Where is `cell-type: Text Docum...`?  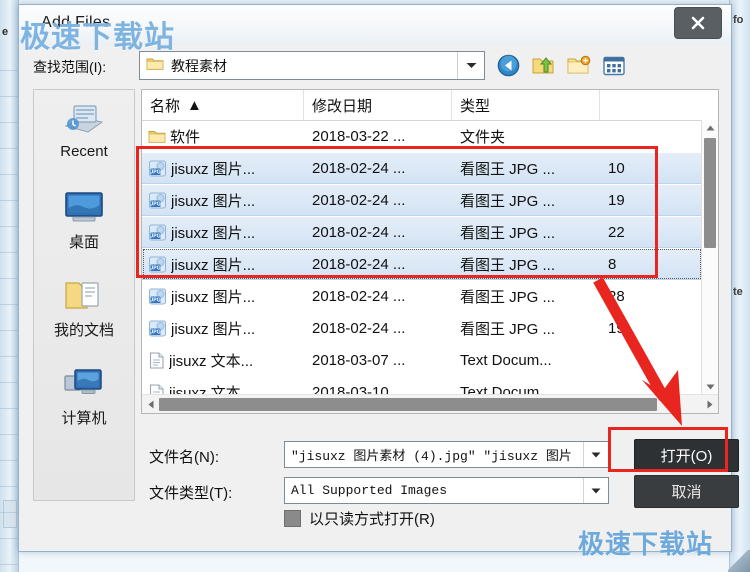 cell-type: Text Docum... is located at coordinates (506, 360).